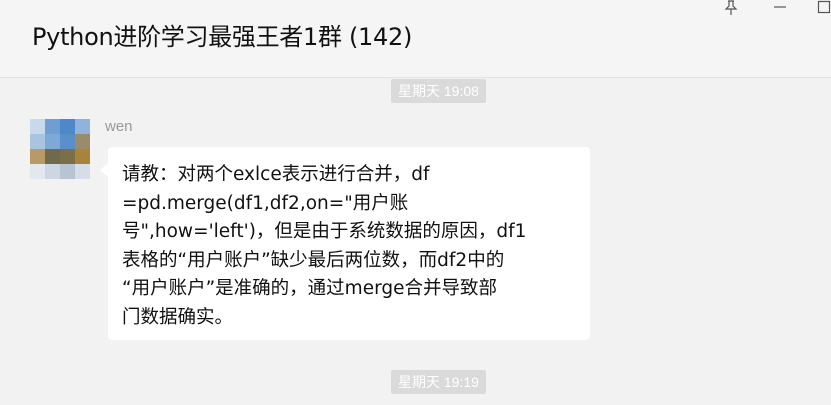 The height and width of the screenshot is (405, 831). I want to click on maximize-icon, so click(821, 10).